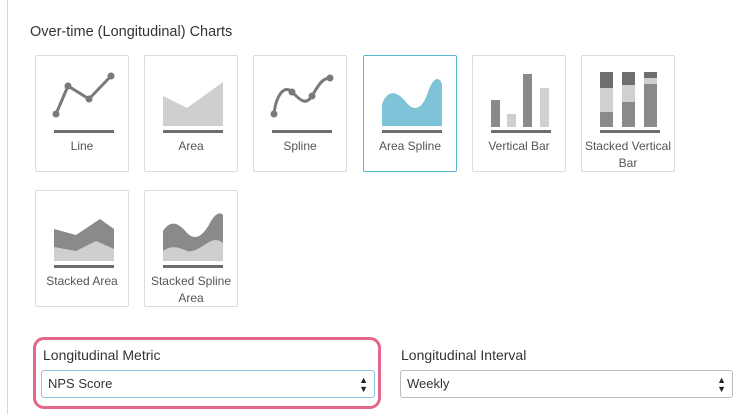 This screenshot has width=747, height=414. I want to click on chart-type-vertical-bar: Vertical Bar, so click(519, 113).